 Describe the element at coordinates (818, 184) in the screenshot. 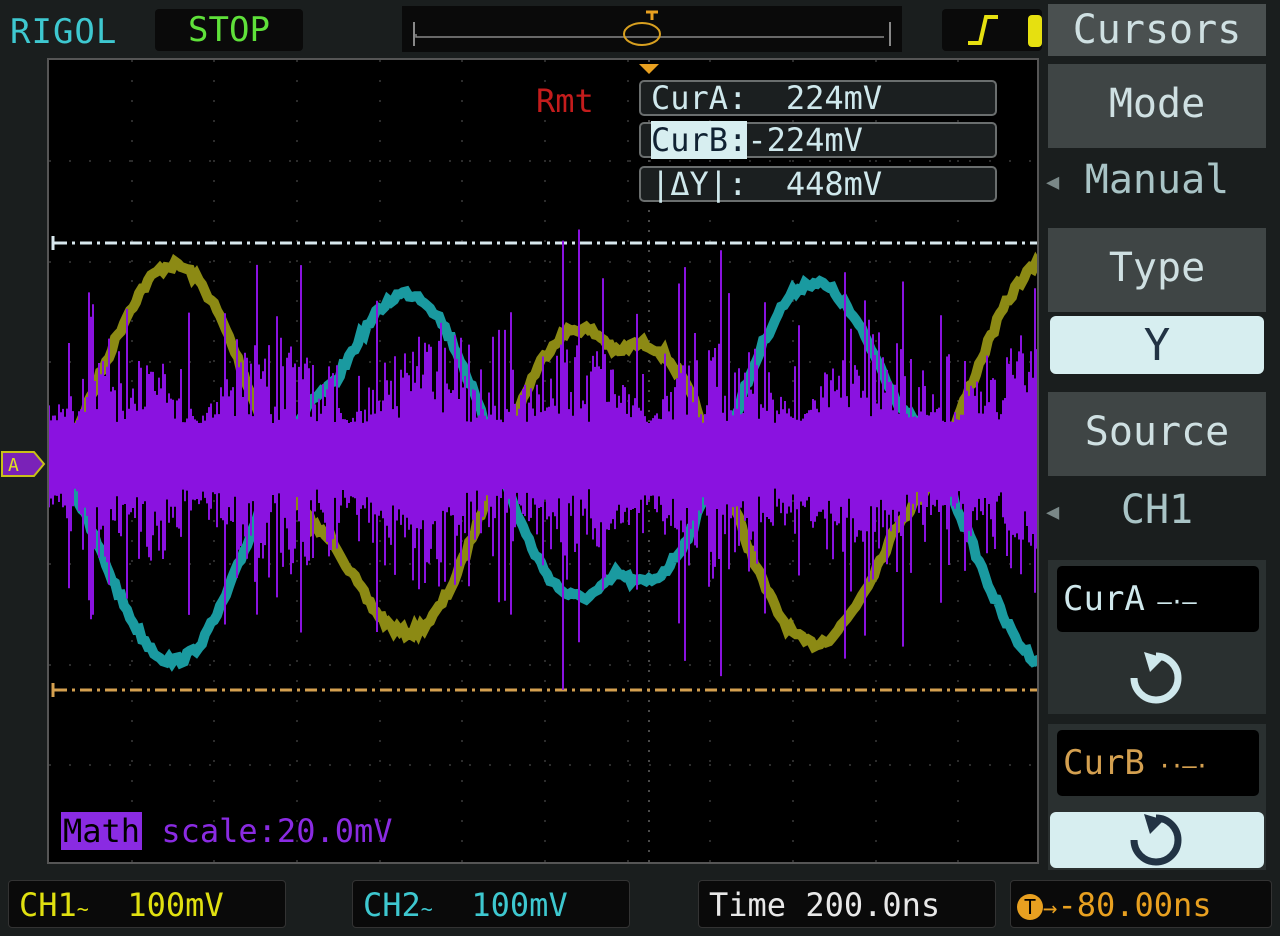

I see `delta-y-readout: |ΔY|: 448mV` at that location.